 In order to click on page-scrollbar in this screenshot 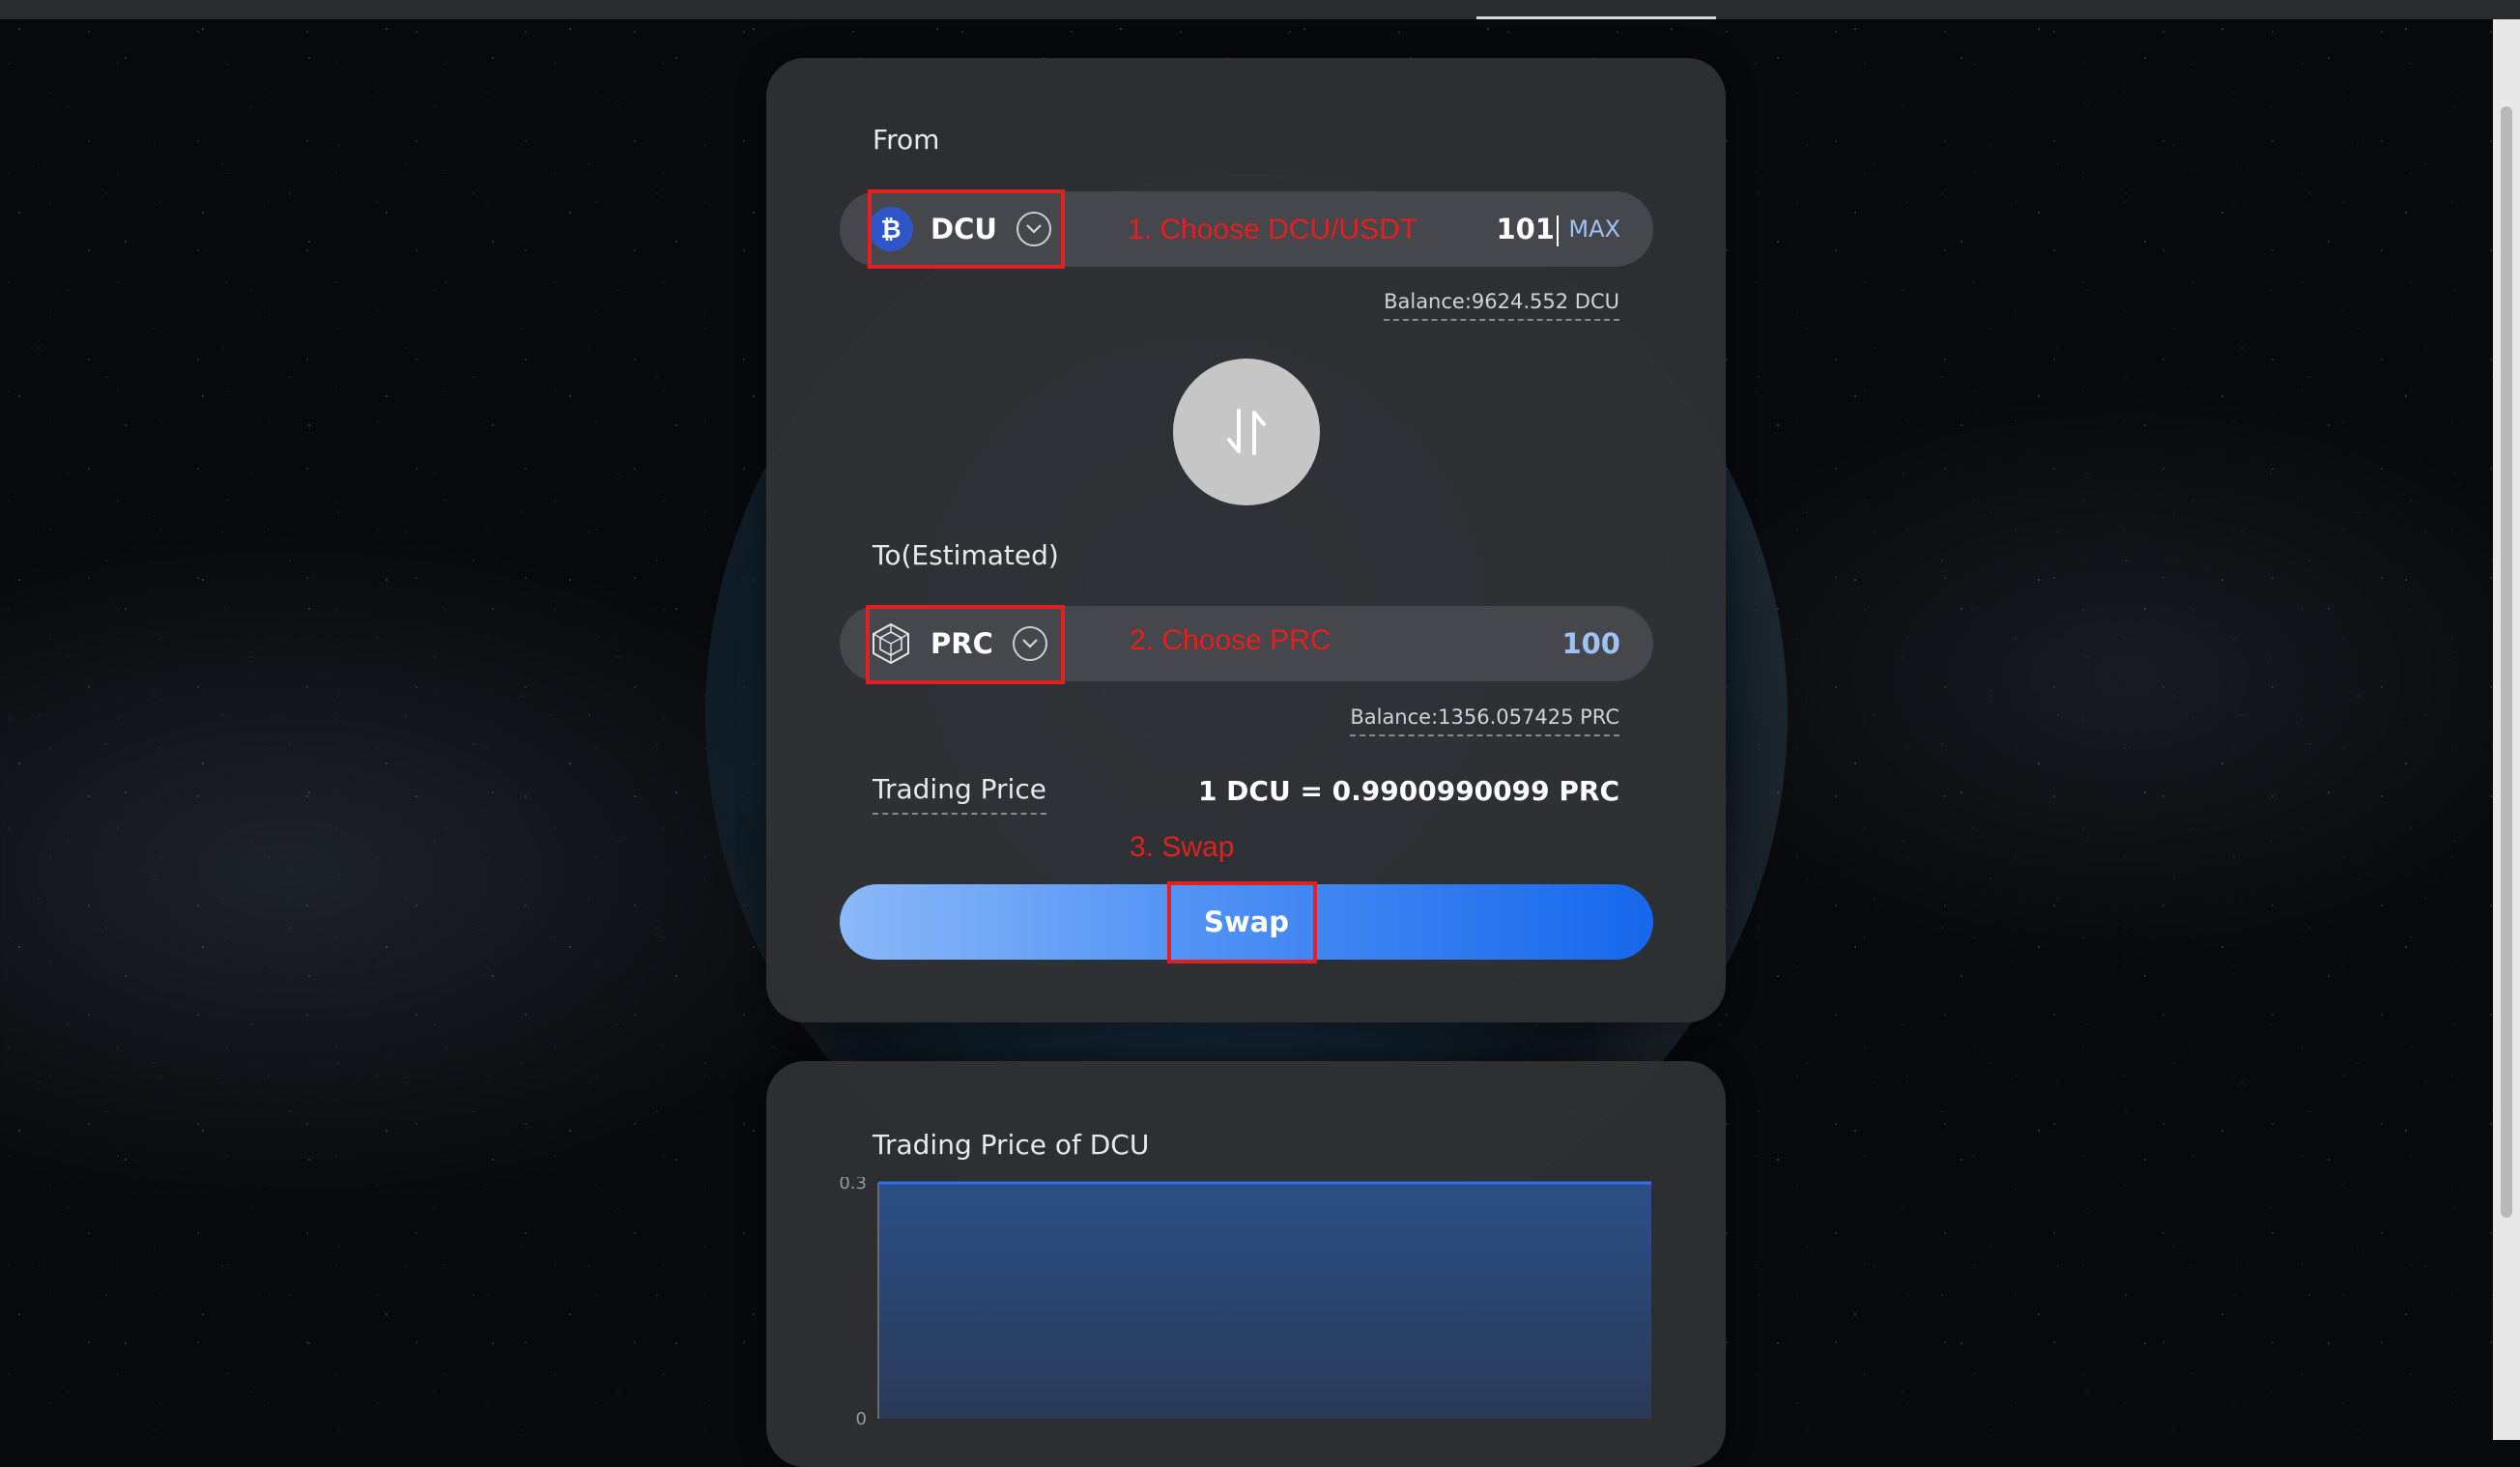, I will do `click(2506, 729)`.